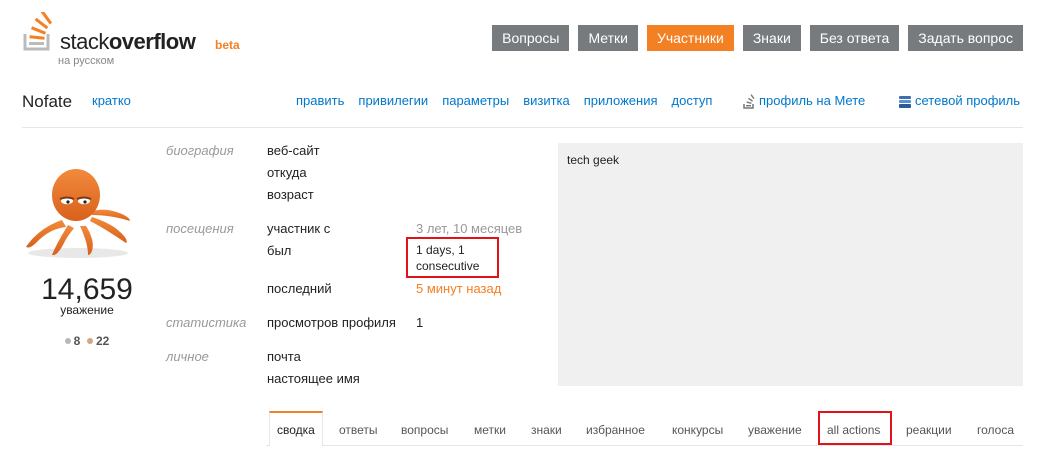 Image resolution: width=1037 pixels, height=458 pixels. Describe the element at coordinates (621, 100) in the screenshot. I see `apps-link: приложения` at that location.